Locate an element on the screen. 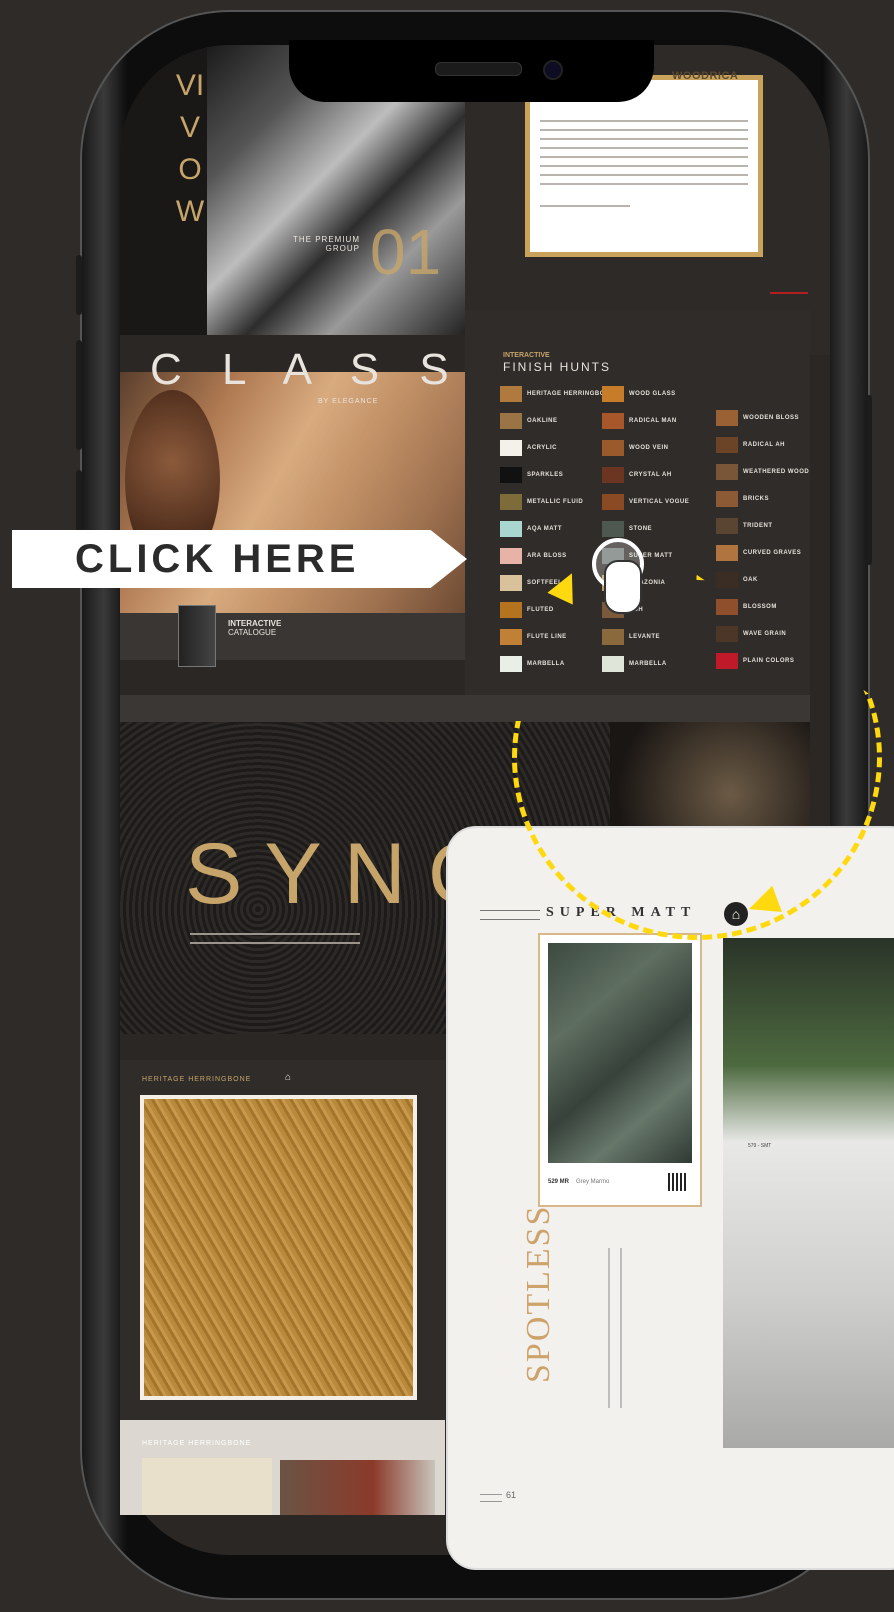 The width and height of the screenshot is (894, 1612). page-number: 61 is located at coordinates (511, 1495).